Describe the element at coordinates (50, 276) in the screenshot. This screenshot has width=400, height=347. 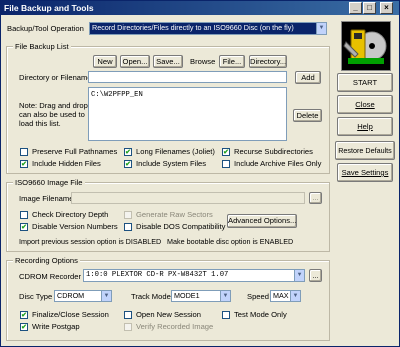
I see `recorder-label: CDROM Recorder` at that location.